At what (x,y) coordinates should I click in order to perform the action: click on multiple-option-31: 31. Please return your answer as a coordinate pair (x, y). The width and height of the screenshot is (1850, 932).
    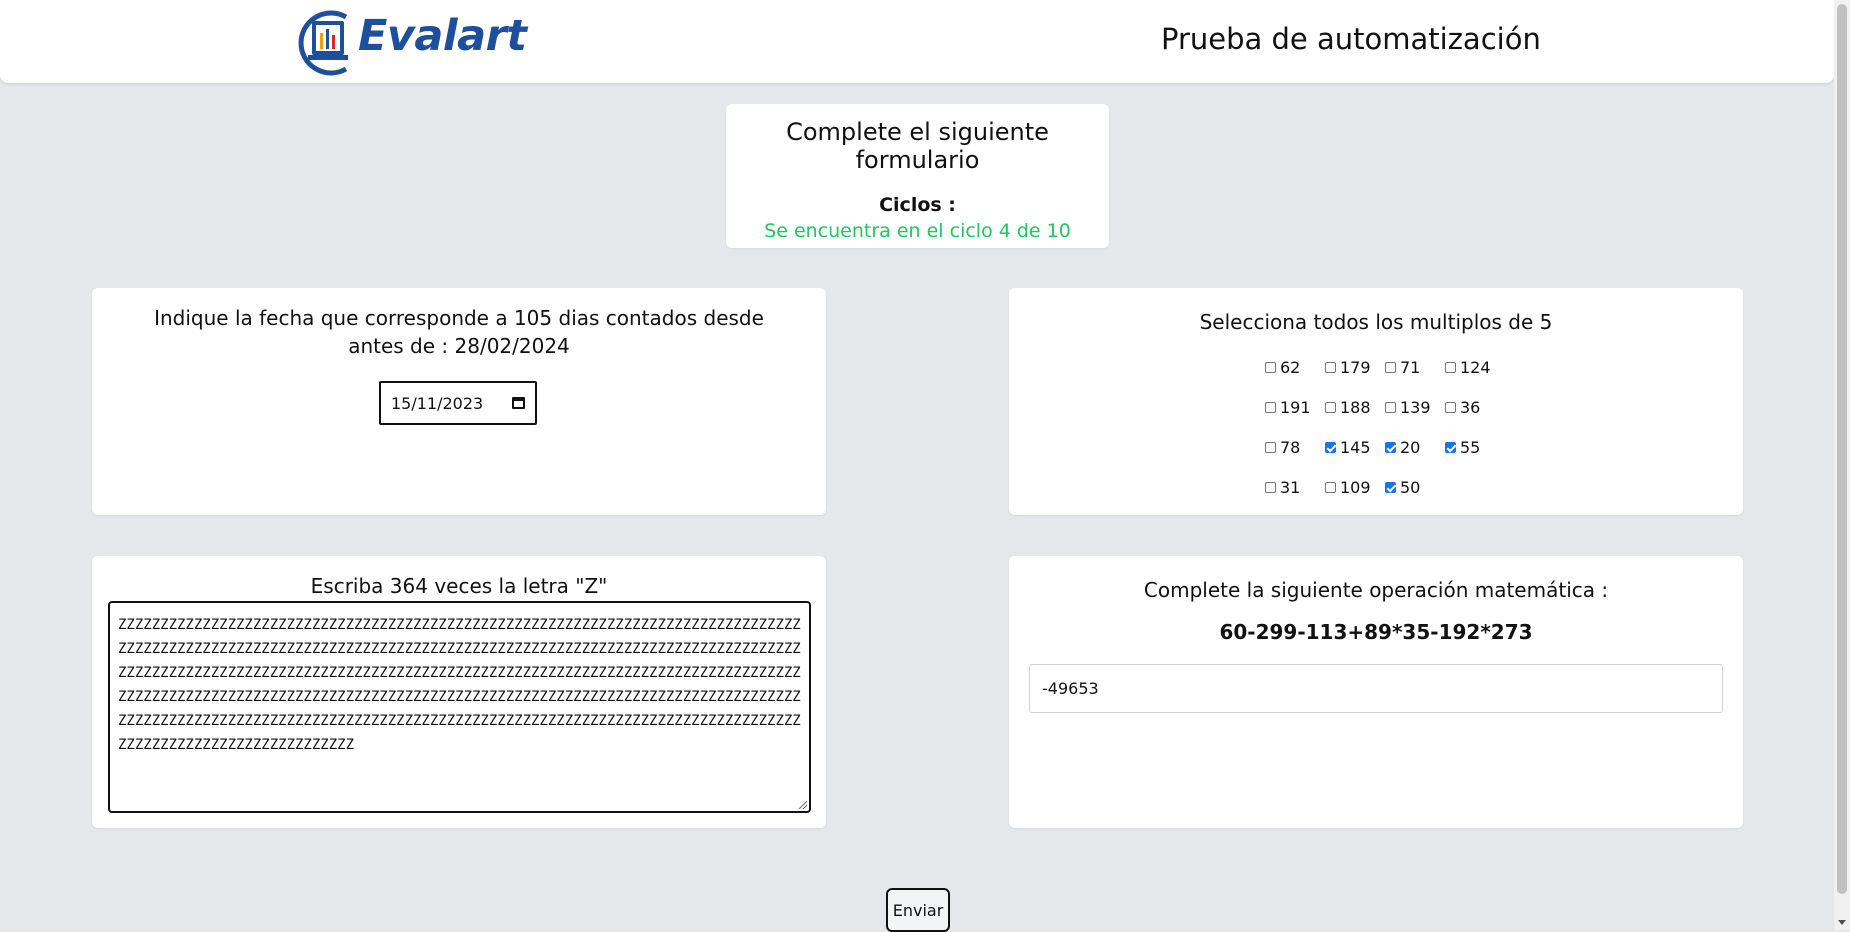
    Looking at the image, I should click on (1295, 487).